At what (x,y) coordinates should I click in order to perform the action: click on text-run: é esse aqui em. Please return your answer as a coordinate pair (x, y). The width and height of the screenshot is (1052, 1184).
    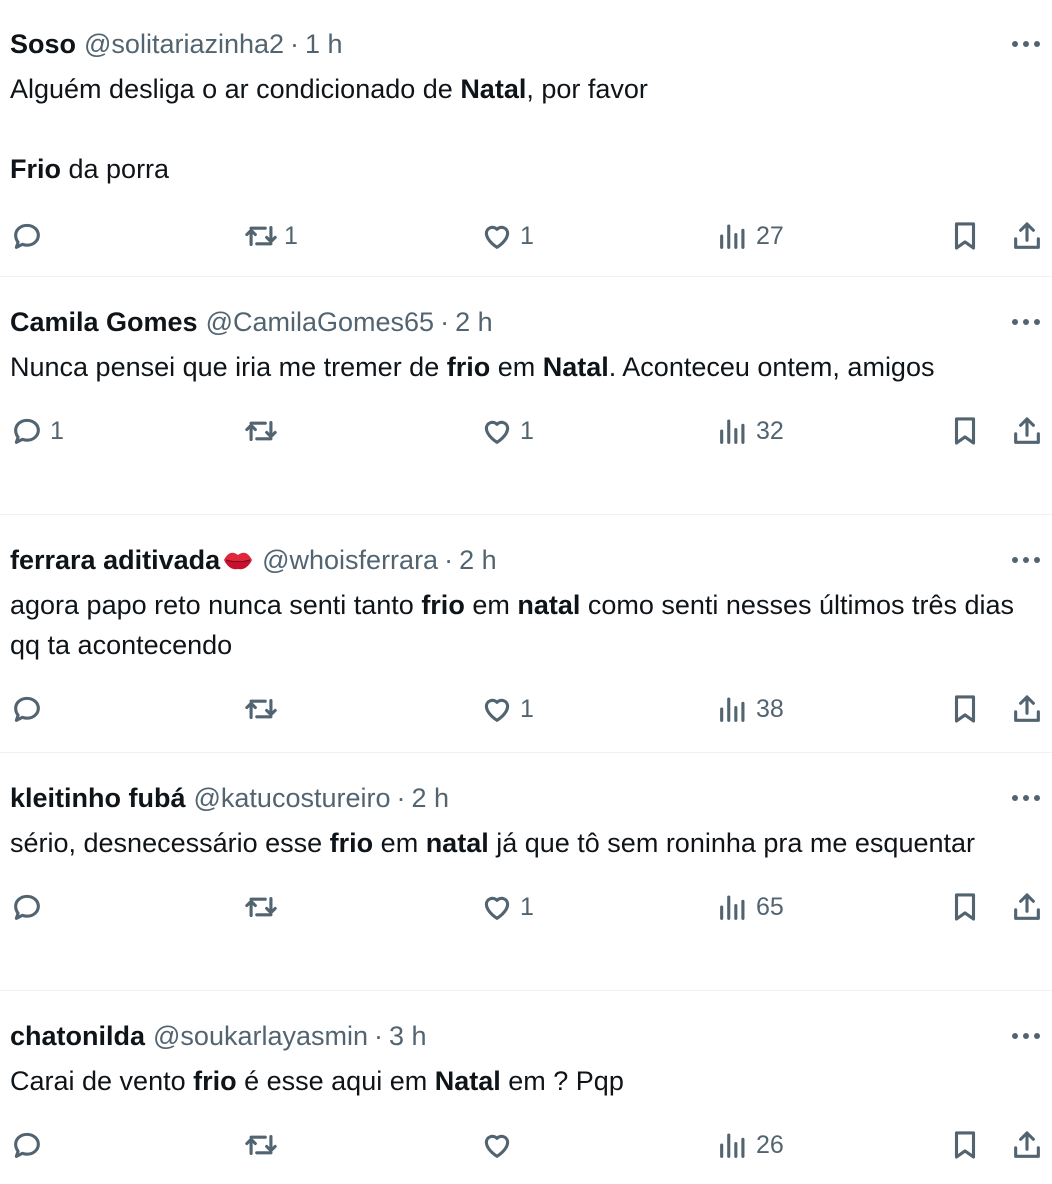
    Looking at the image, I should click on (335, 1081).